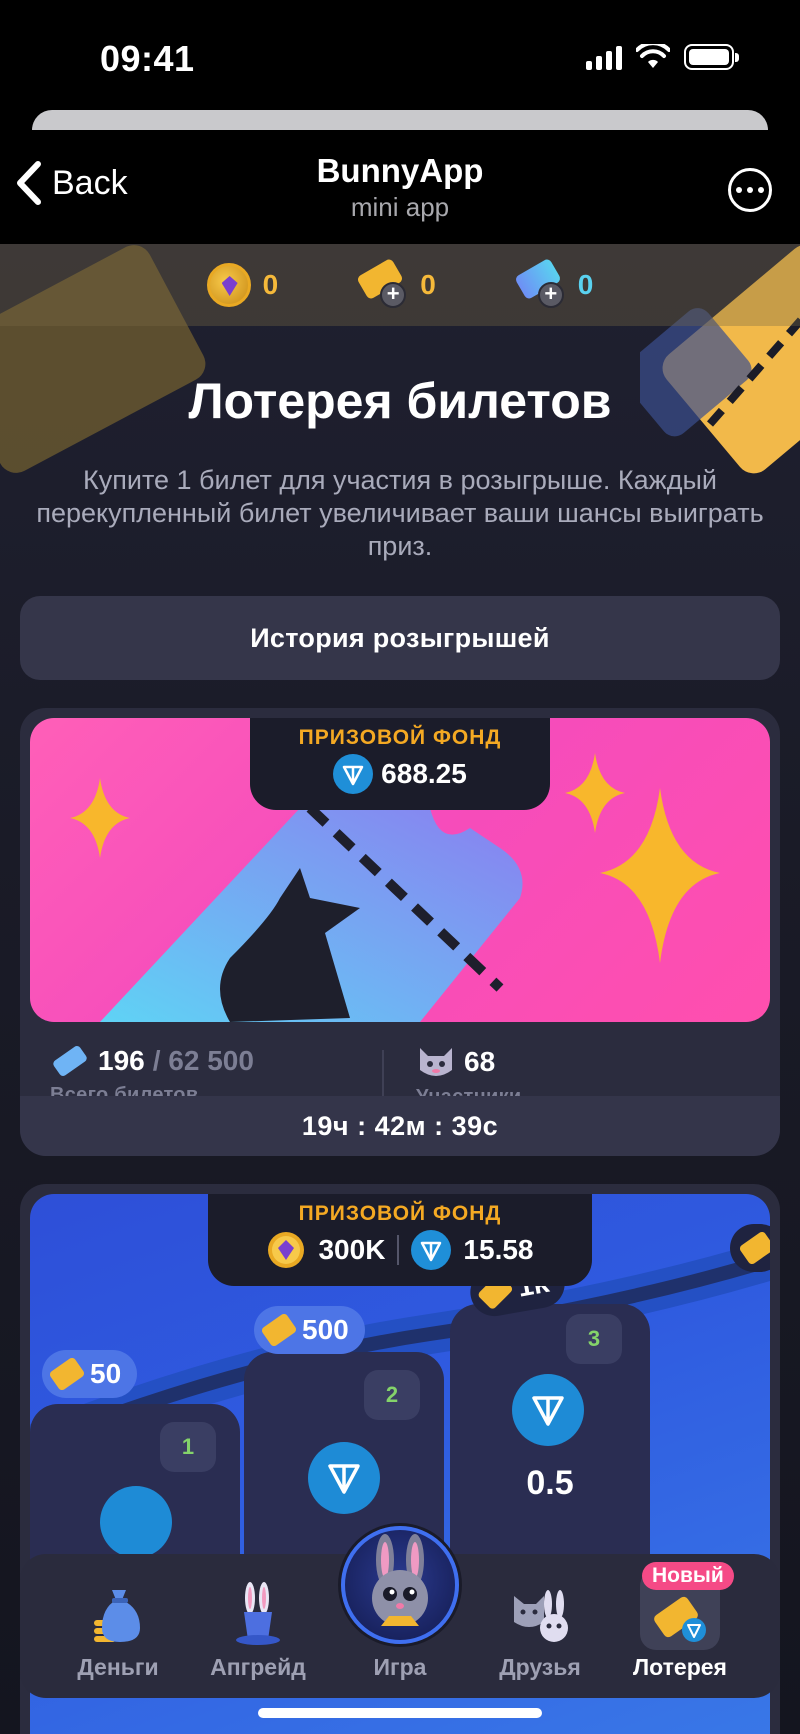 This screenshot has height=1734, width=800. Describe the element at coordinates (604, 57) in the screenshot. I see `signal-icon` at that location.